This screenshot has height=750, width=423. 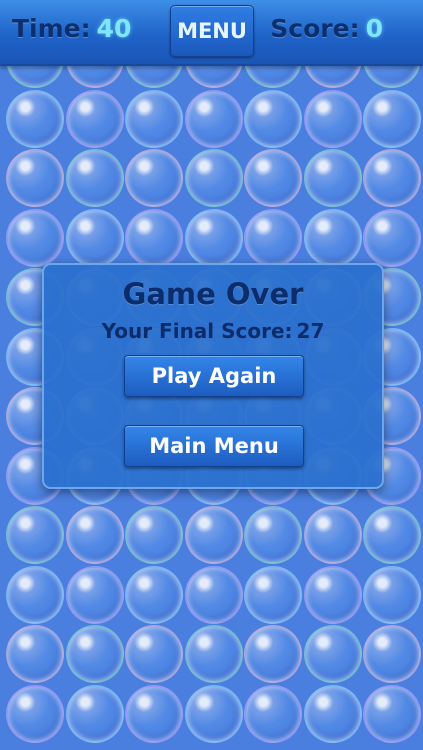 I want to click on game-over-title: Game Over, so click(x=213, y=294).